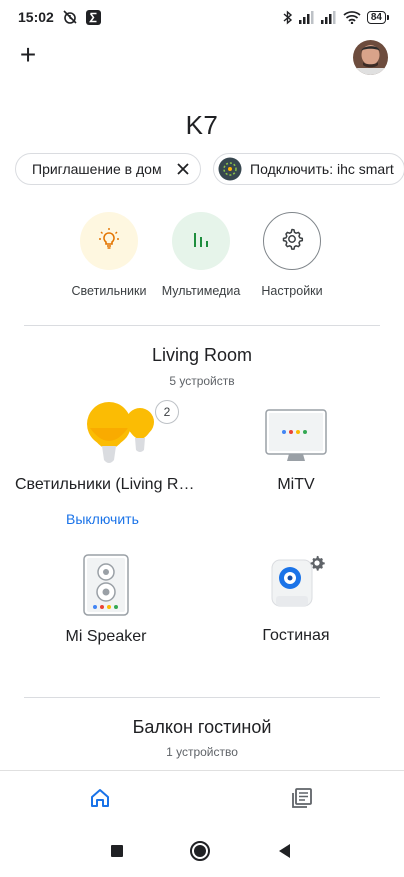 The height and width of the screenshot is (877, 404). I want to click on status-bar: 15:02 84, so click(202, 17).